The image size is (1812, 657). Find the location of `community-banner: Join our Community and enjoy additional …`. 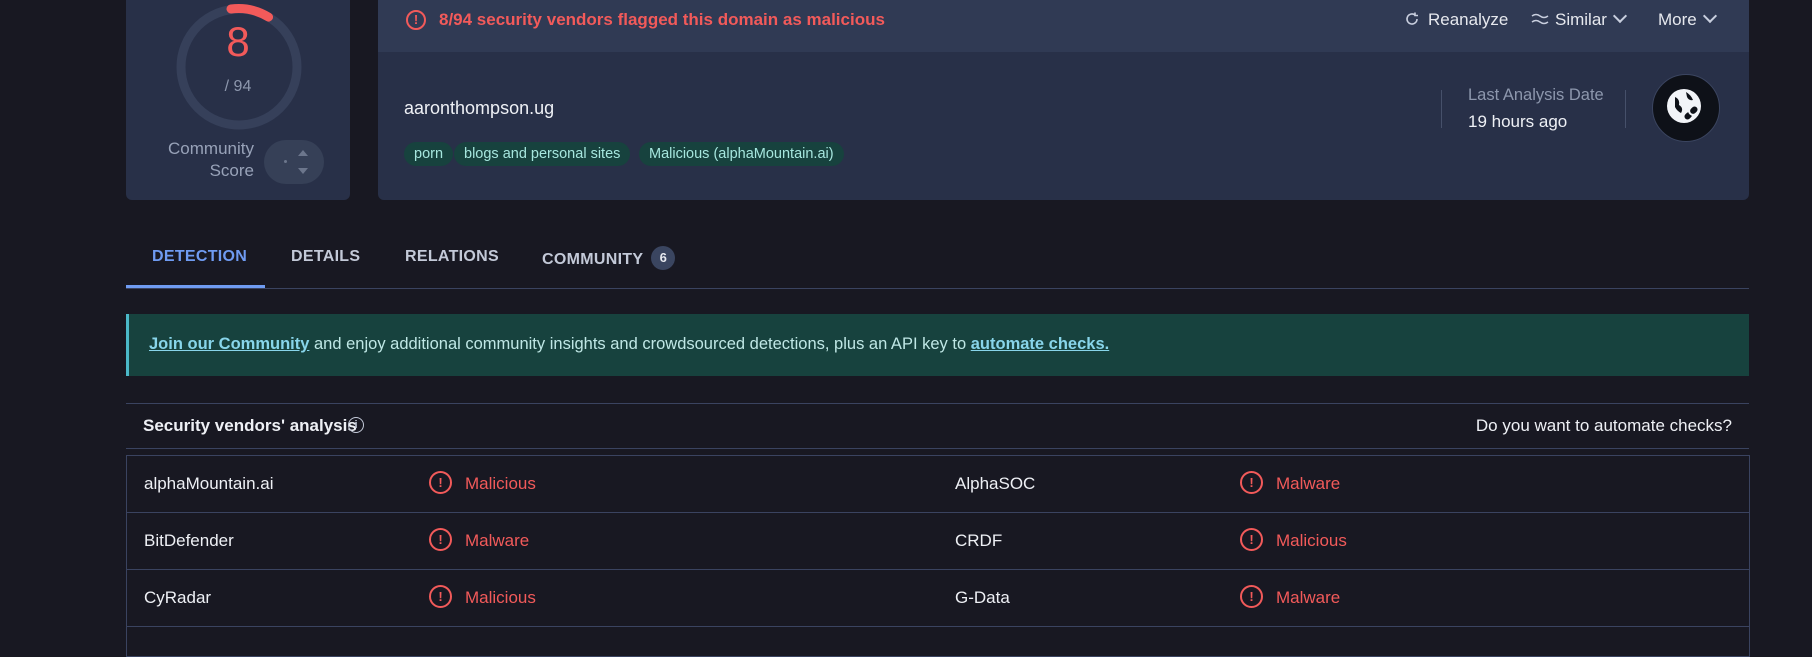

community-banner: Join our Community and enjoy additional … is located at coordinates (937, 345).